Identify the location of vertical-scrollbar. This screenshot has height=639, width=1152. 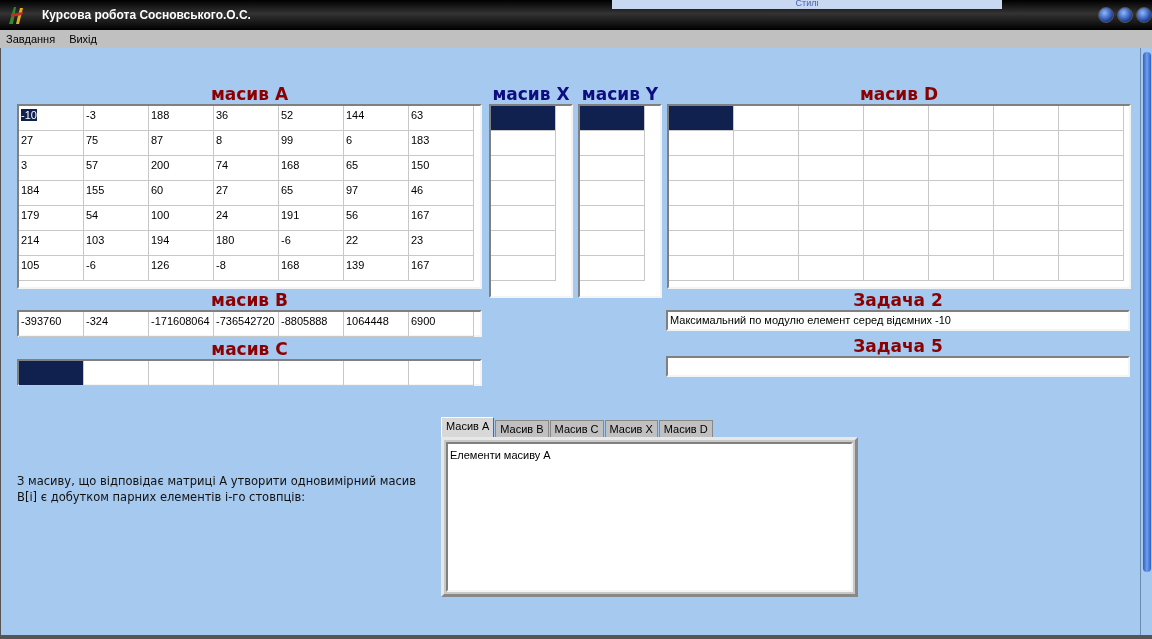
(1146, 341).